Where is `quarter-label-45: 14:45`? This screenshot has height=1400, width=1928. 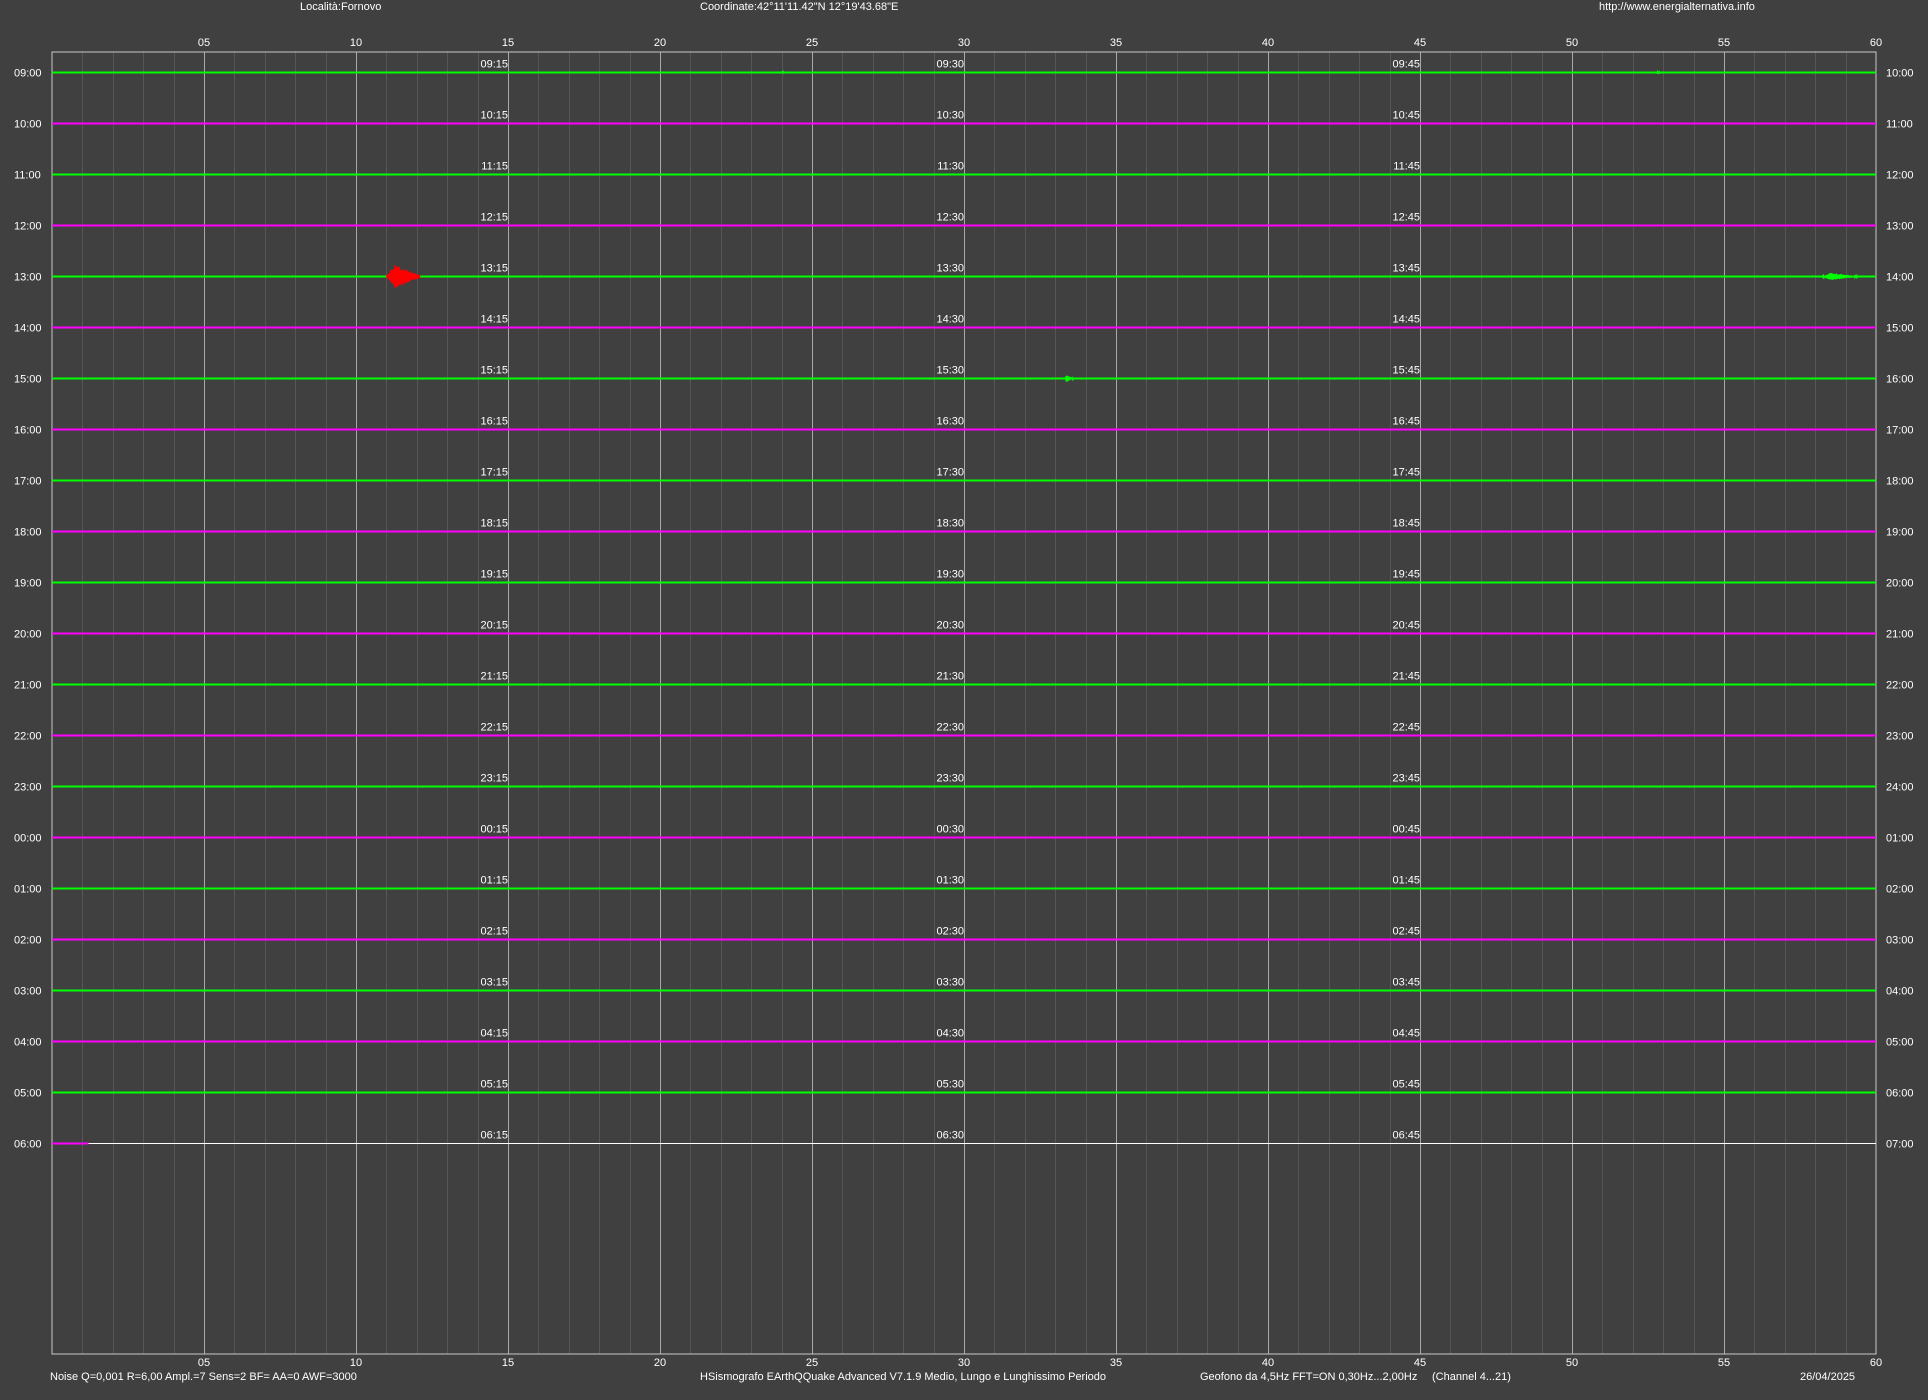
quarter-label-45: 14:45 is located at coordinates (1406, 320).